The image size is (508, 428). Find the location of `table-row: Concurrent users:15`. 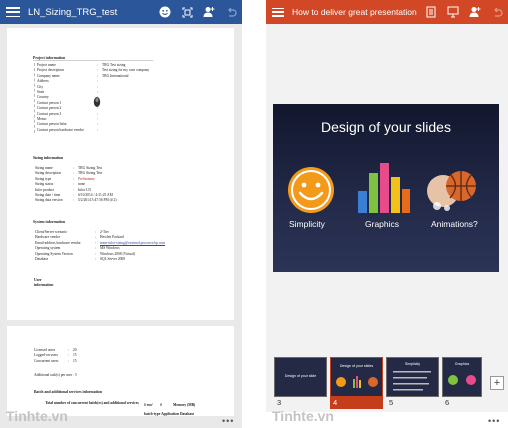

table-row: Concurrent users:15 is located at coordinates (55, 360).